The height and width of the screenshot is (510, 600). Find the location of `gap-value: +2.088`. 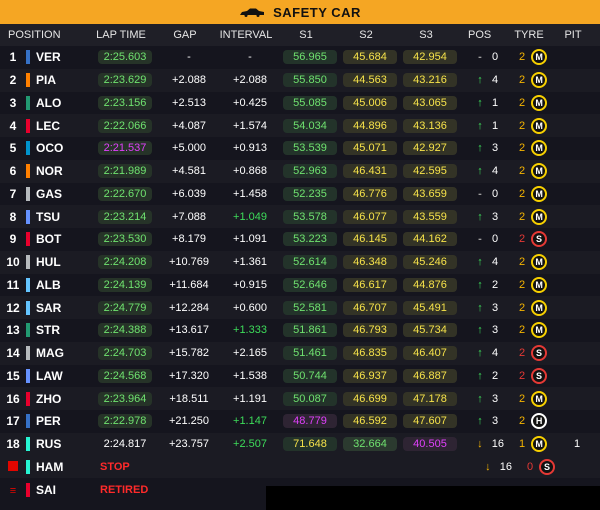

gap-value: +2.088 is located at coordinates (189, 80).